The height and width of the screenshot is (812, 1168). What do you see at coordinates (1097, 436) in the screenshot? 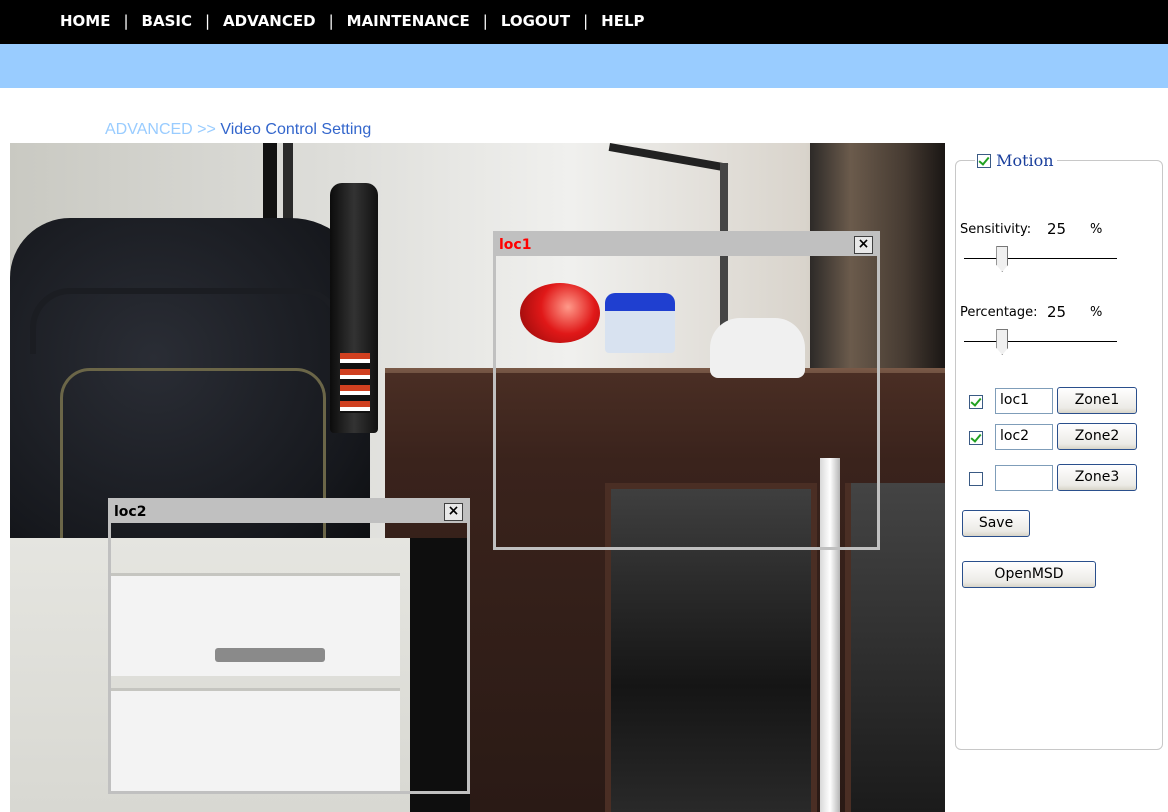
I see `zone2-button: Zone2` at bounding box center [1097, 436].